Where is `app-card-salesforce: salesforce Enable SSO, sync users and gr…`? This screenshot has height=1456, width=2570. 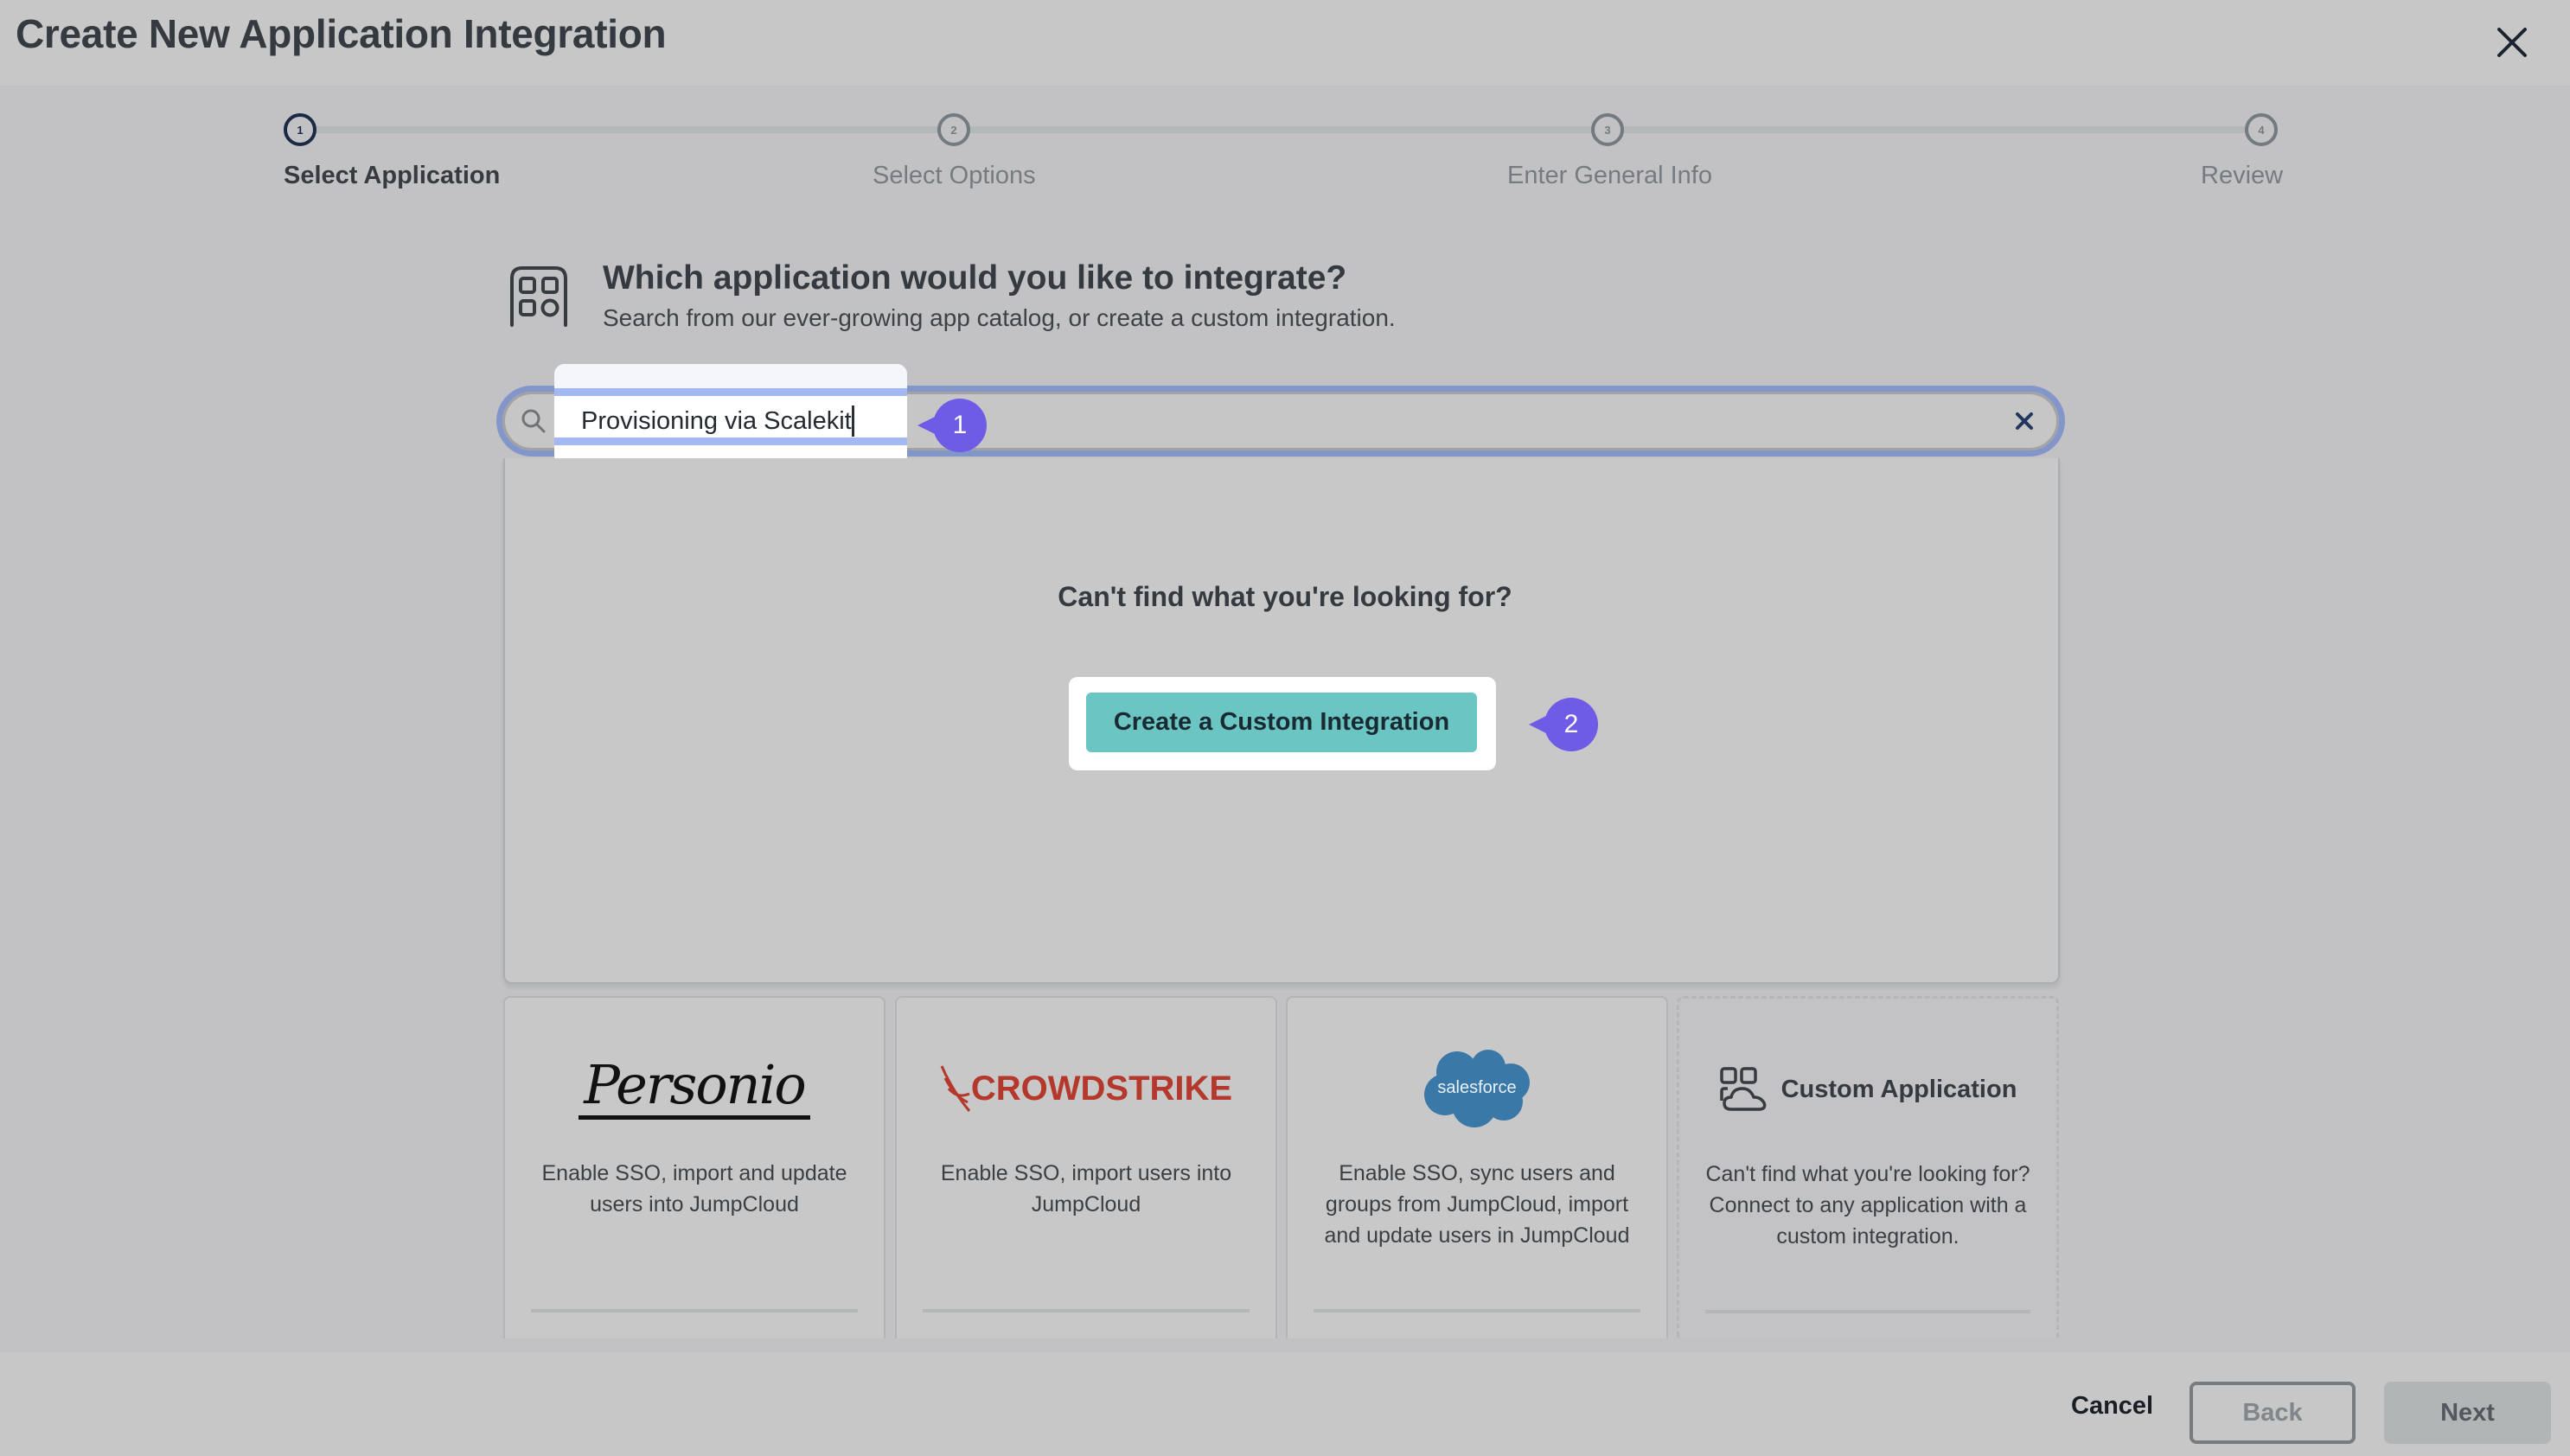 app-card-salesforce: salesforce Enable SSO, sync users and gr… is located at coordinates (1477, 1167).